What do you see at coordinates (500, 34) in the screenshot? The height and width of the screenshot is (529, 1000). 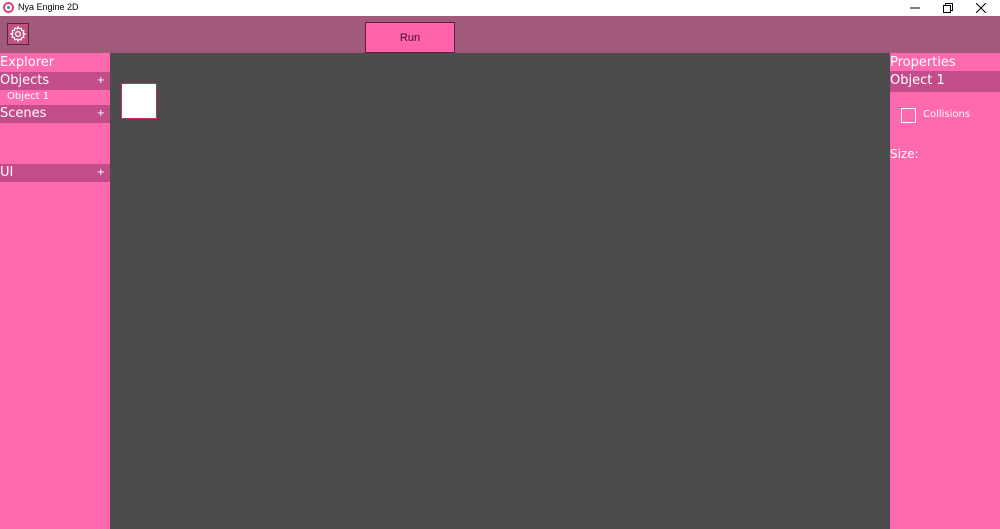 I see `toolbar: Run` at bounding box center [500, 34].